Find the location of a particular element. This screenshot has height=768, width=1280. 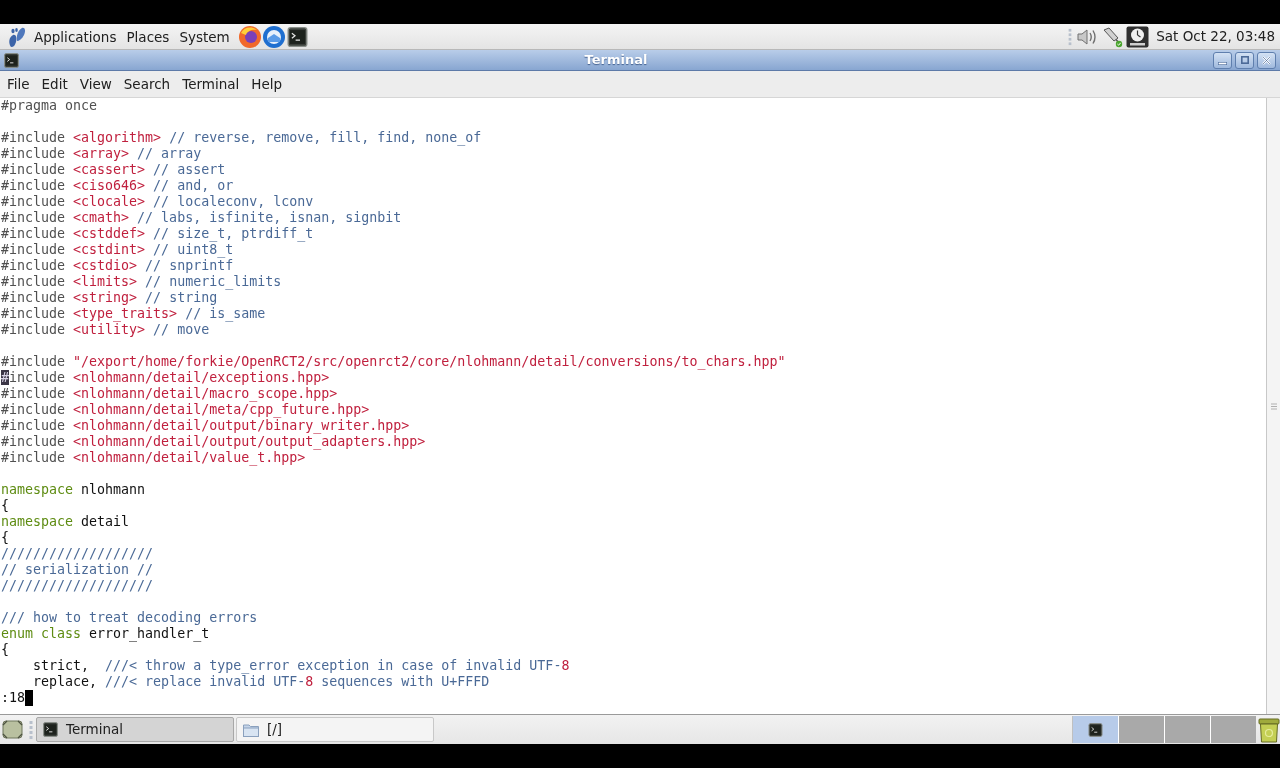

grip-icon is located at coordinates (1273, 406).